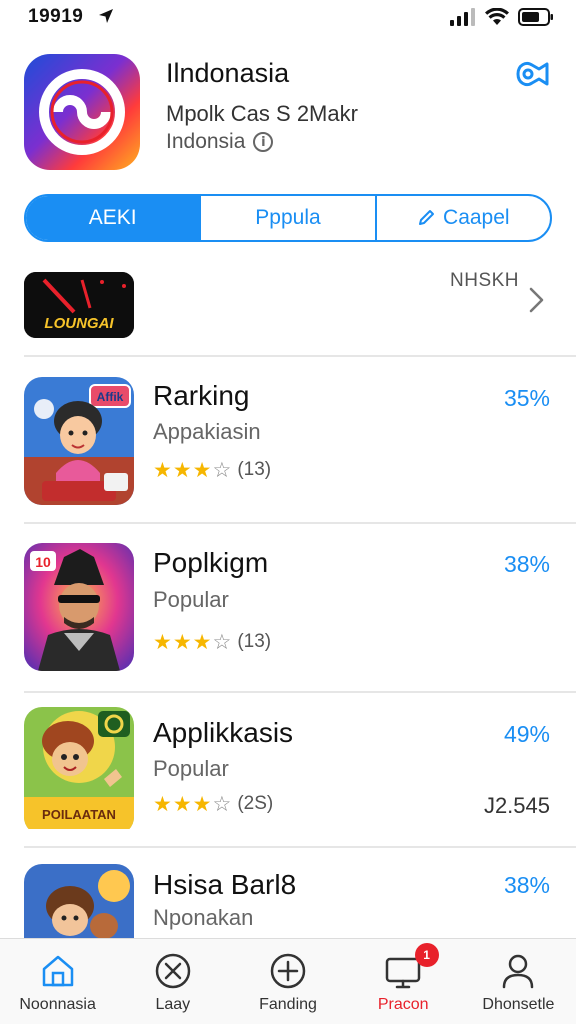  What do you see at coordinates (476, 217) in the screenshot?
I see `segment-label: Caapel` at bounding box center [476, 217].